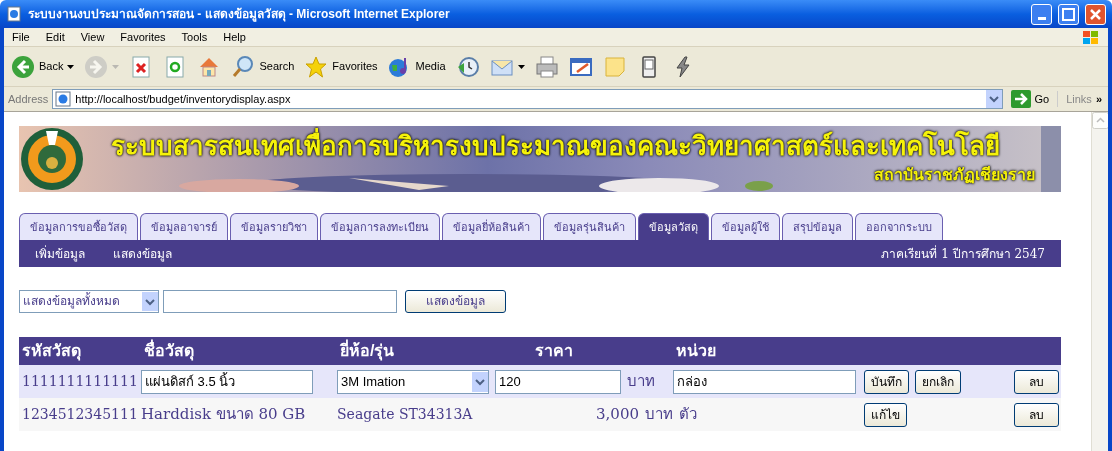 The image size is (1112, 451). Describe the element at coordinates (60, 253) in the screenshot. I see `subnav-link: เพิ่มข้อมูล` at that location.